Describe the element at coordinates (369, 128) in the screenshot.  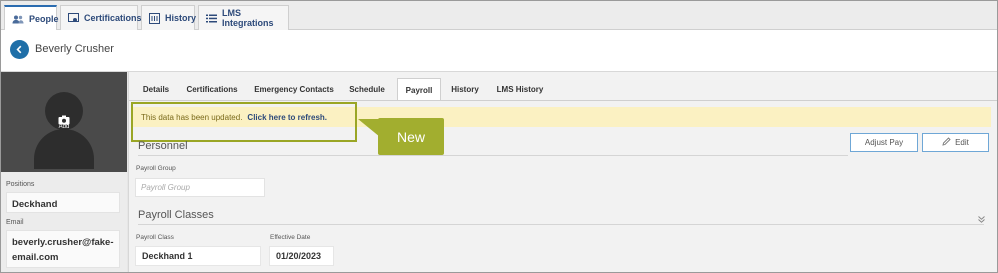
I see `callout-pointer` at that location.